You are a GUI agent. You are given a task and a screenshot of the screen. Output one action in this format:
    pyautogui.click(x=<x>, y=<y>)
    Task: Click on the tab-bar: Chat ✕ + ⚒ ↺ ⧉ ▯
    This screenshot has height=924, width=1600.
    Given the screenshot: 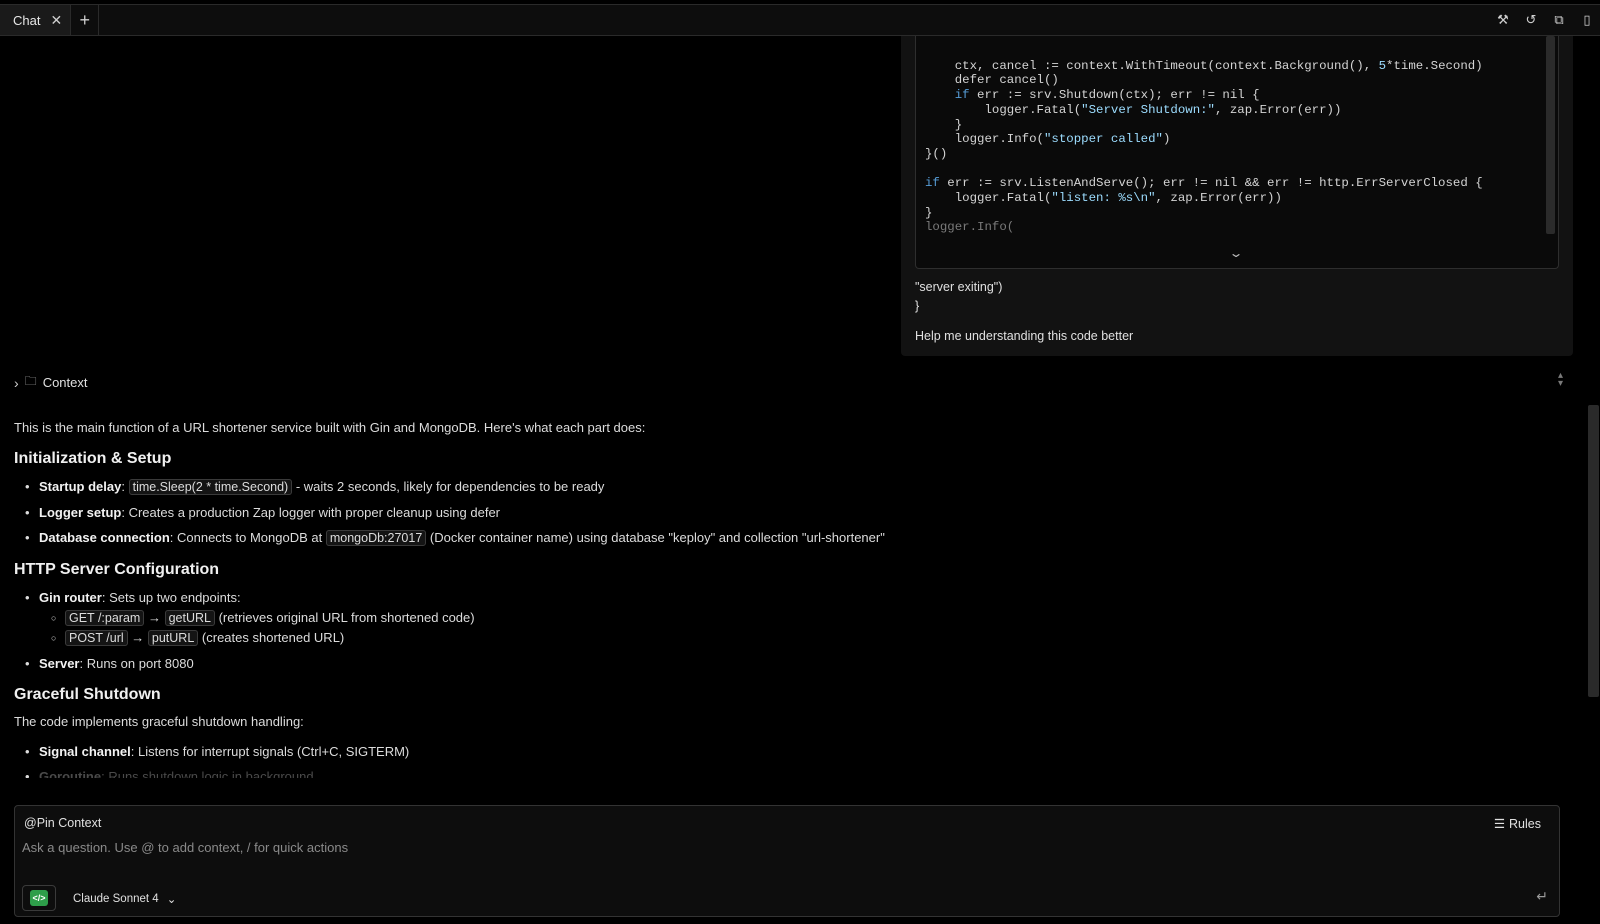 What is the action you would take?
    pyautogui.click(x=800, y=20)
    